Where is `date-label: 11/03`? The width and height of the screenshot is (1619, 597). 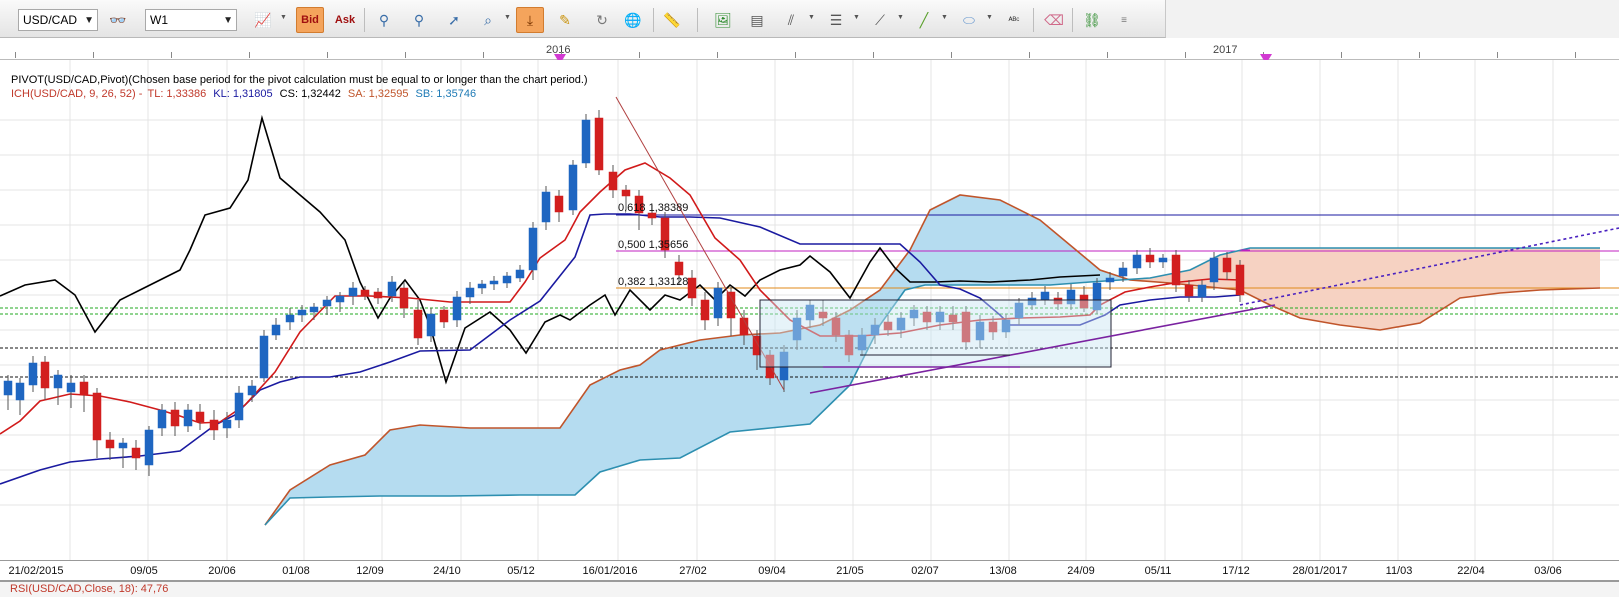 date-label: 11/03 is located at coordinates (1399, 571).